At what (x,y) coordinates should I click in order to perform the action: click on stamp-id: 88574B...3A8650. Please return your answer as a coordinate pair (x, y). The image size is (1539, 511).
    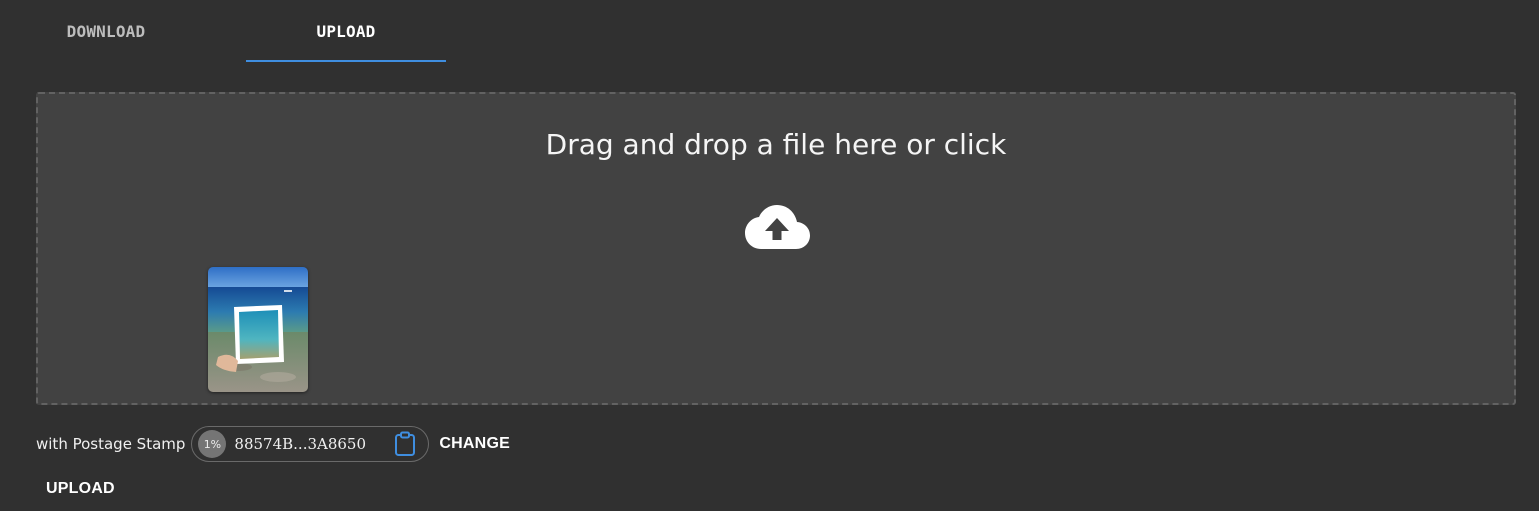
    Looking at the image, I should click on (300, 444).